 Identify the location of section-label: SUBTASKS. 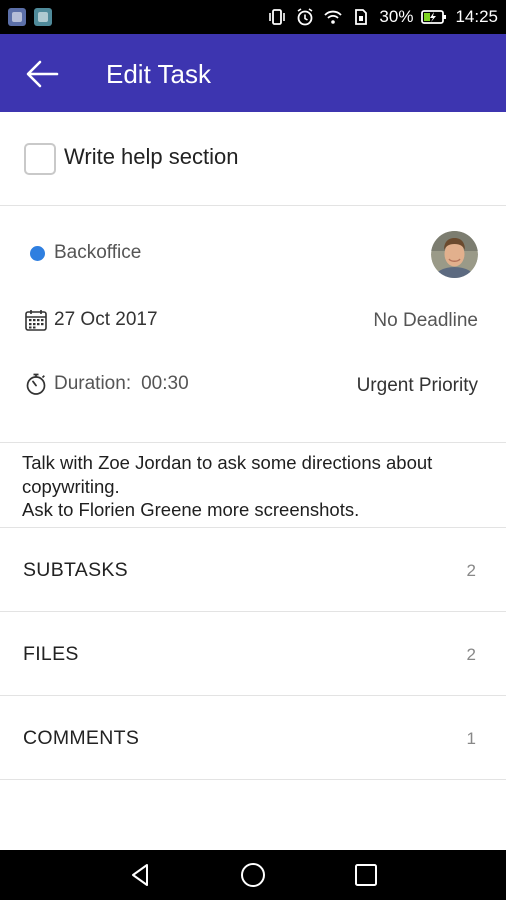
(75, 570).